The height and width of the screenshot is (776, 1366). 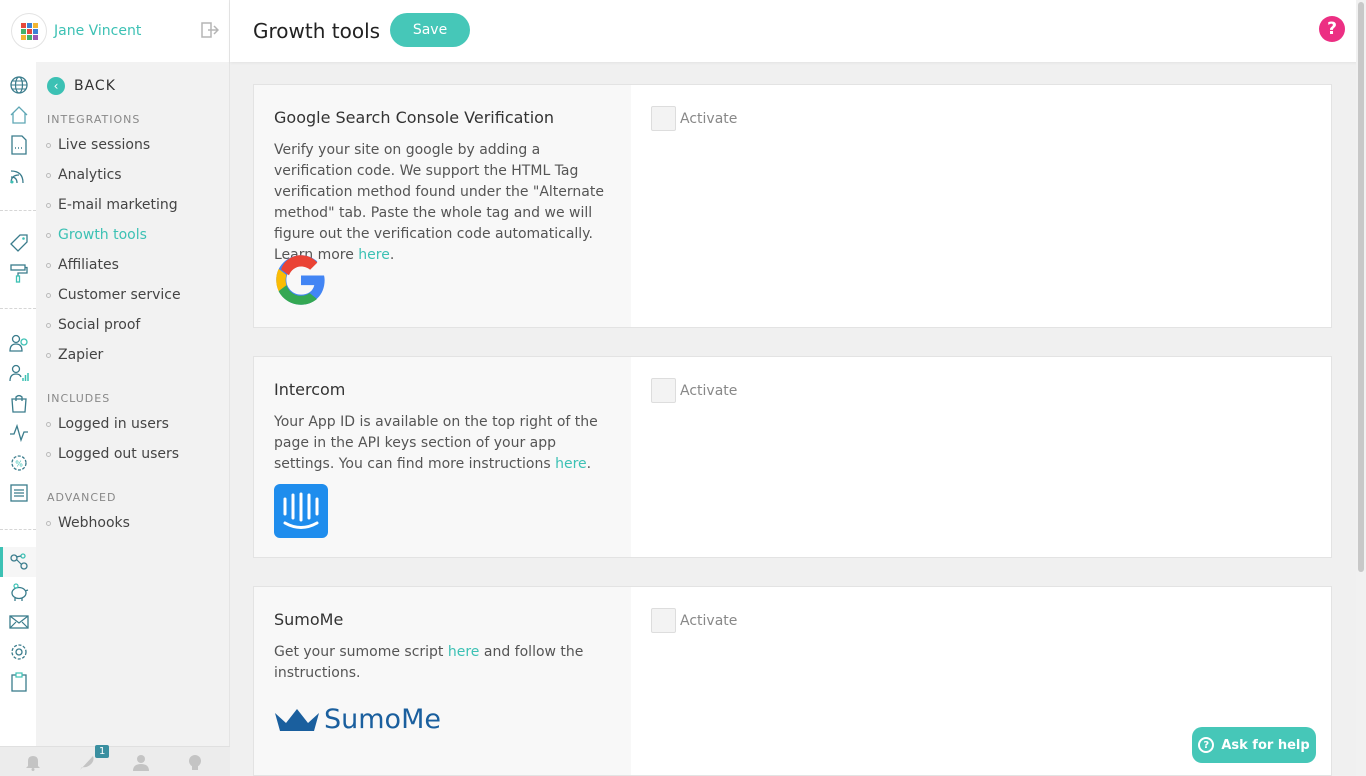 What do you see at coordinates (19, 243) in the screenshot?
I see `tag-icon` at bounding box center [19, 243].